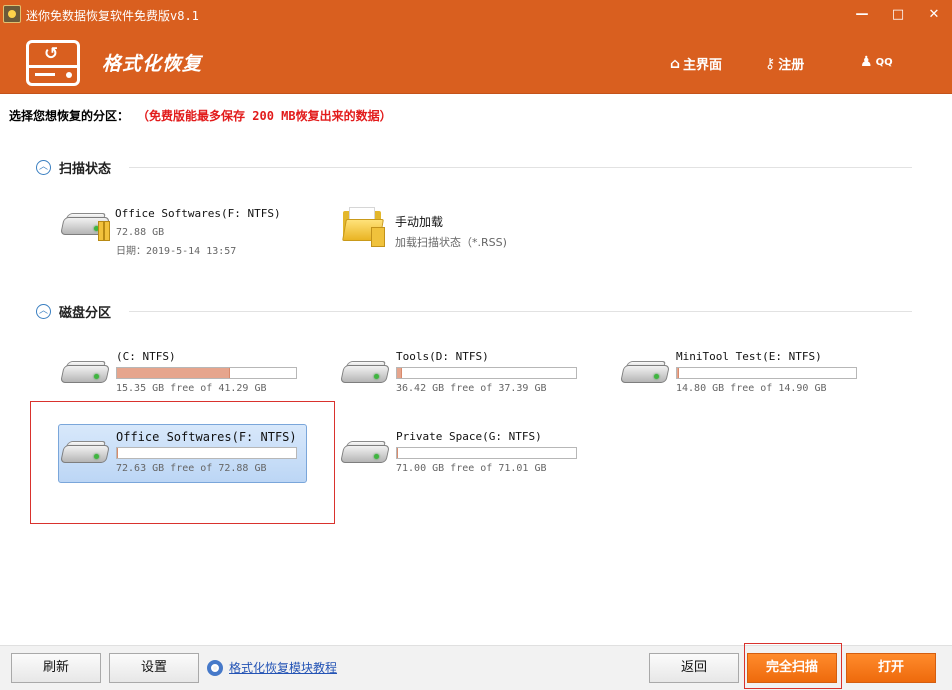 Image resolution: width=952 pixels, height=690 pixels. I want to click on section-disk-partitions-title: 磁盘分区, so click(85, 313).